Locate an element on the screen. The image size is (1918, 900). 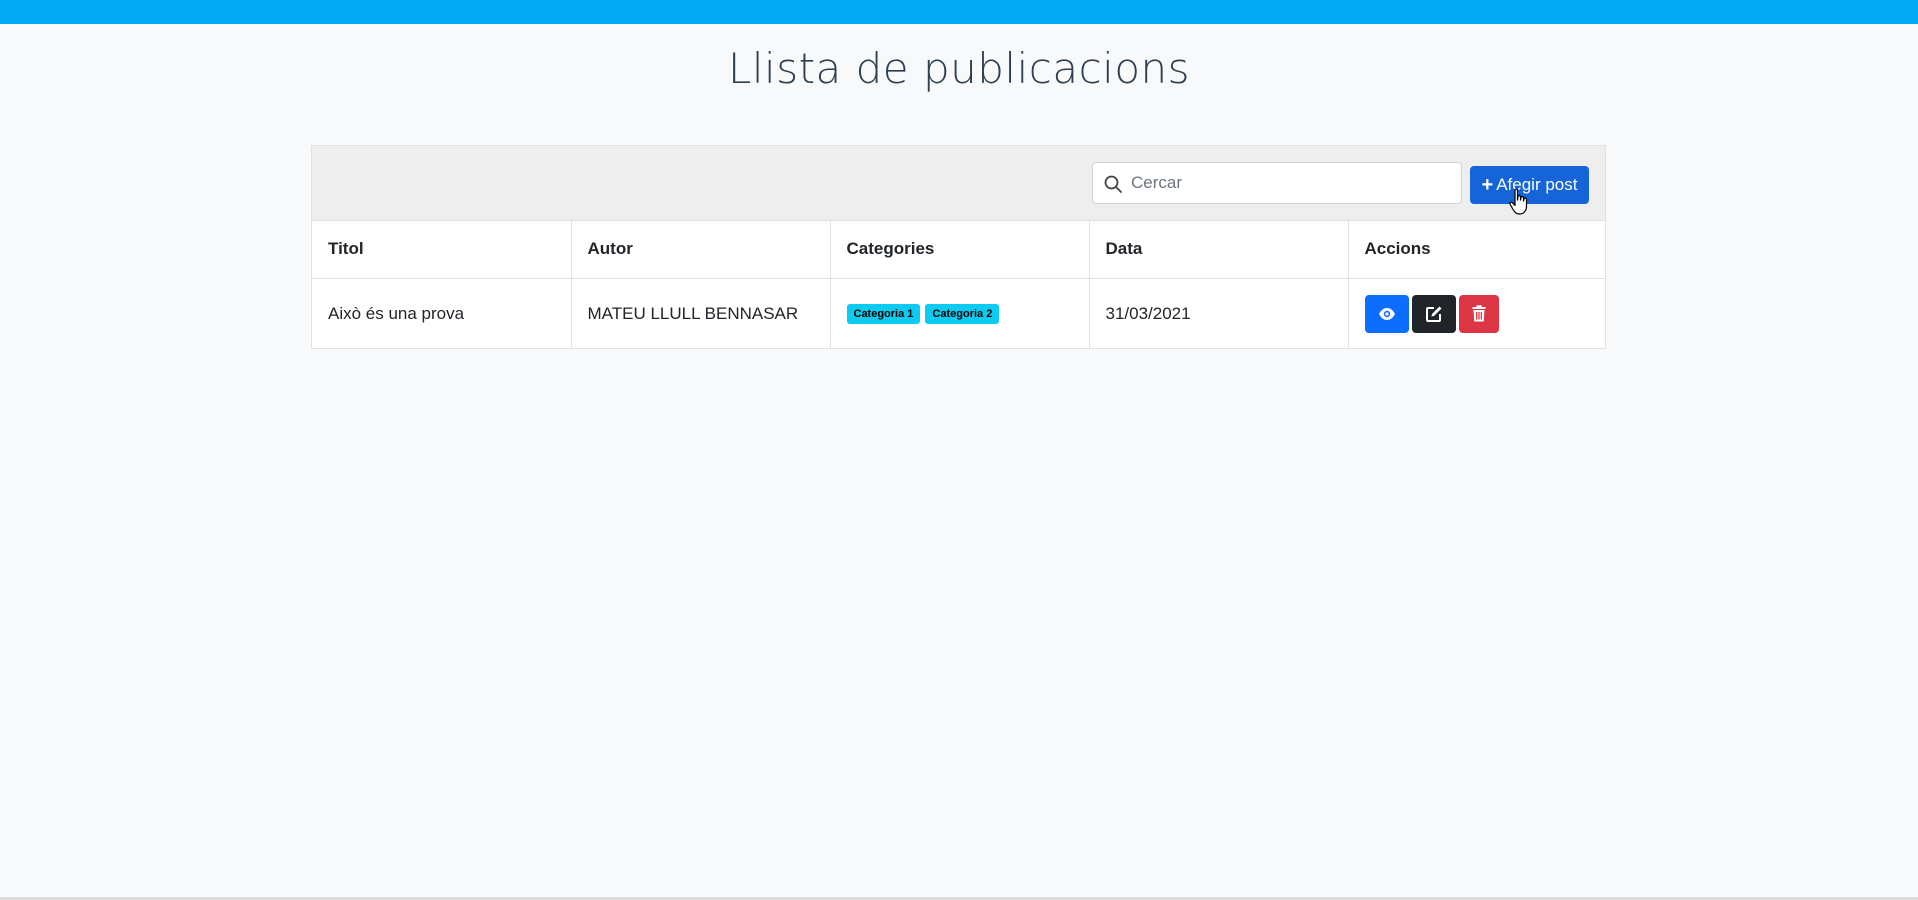
search-input is located at coordinates (1291, 183).